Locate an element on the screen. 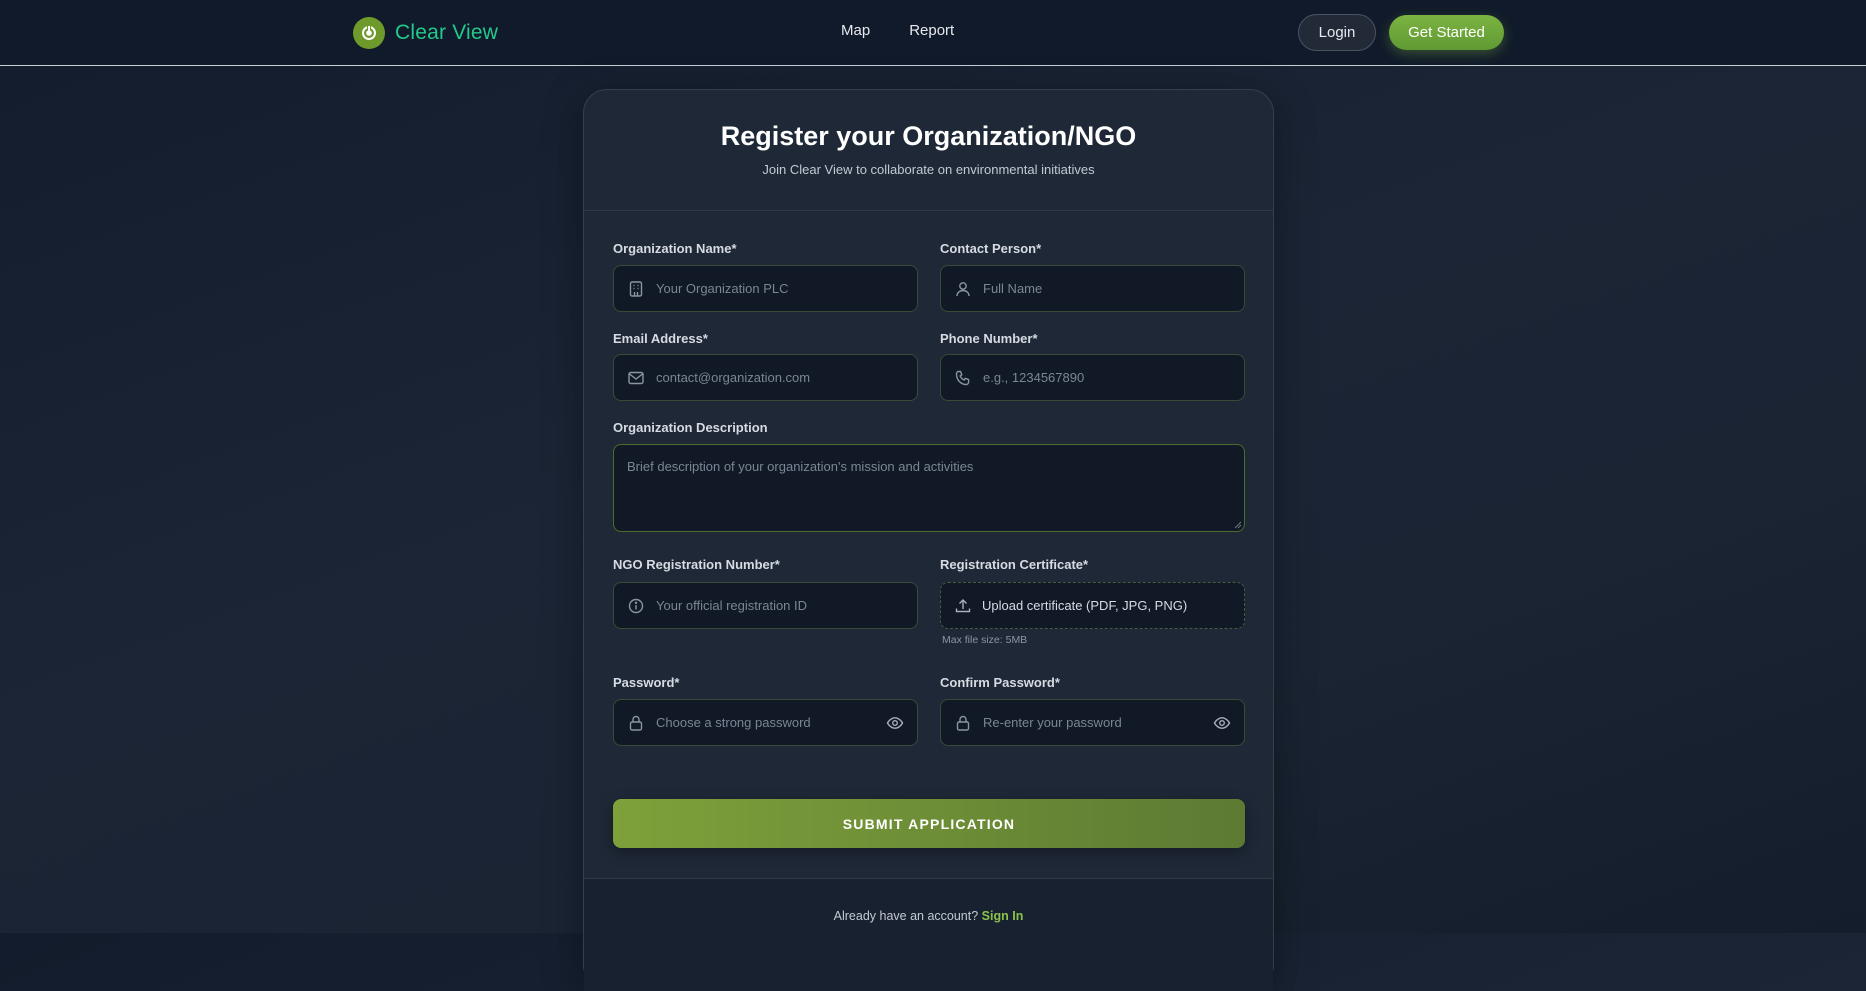  top-navbar: Clear View Map Report Login Get Started is located at coordinates (933, 33).